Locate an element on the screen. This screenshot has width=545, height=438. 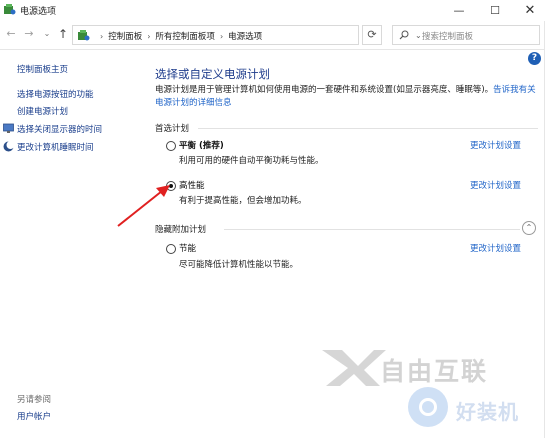
sidebar-item-power-button: 选择电源按钮的功能 is located at coordinates (55, 94).